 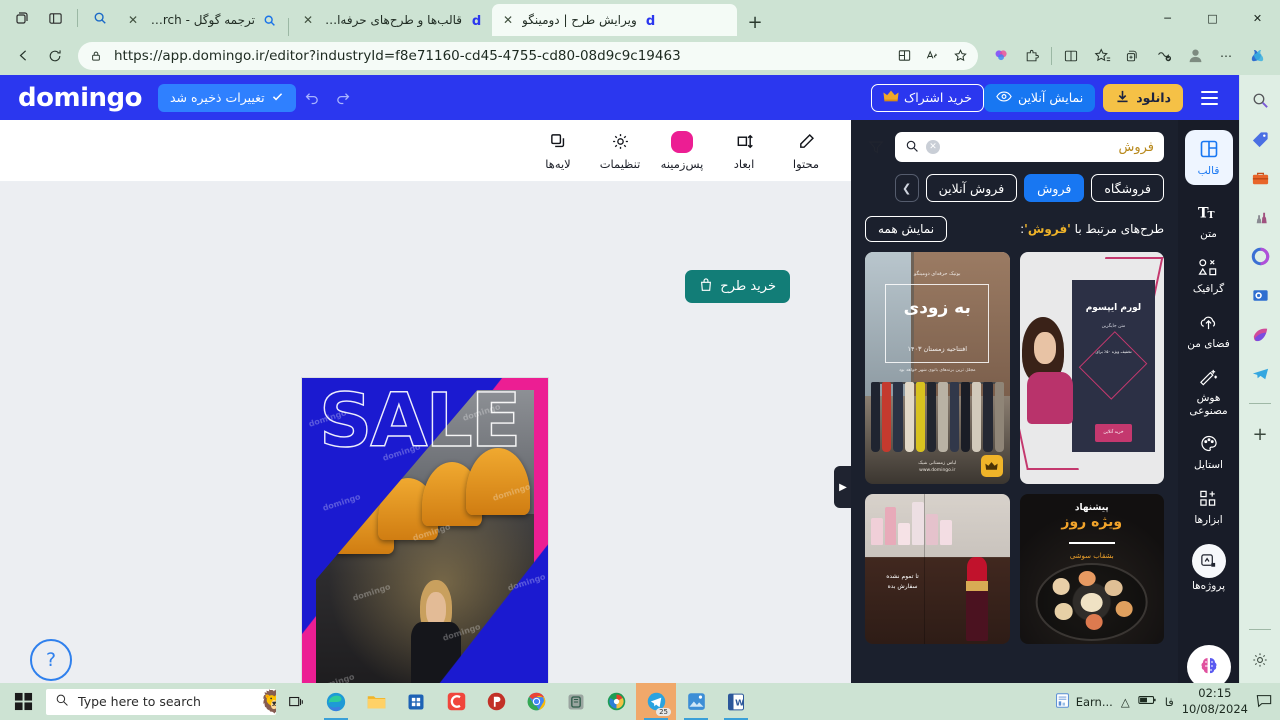 I want to click on battery-icon, so click(x=1147, y=701).